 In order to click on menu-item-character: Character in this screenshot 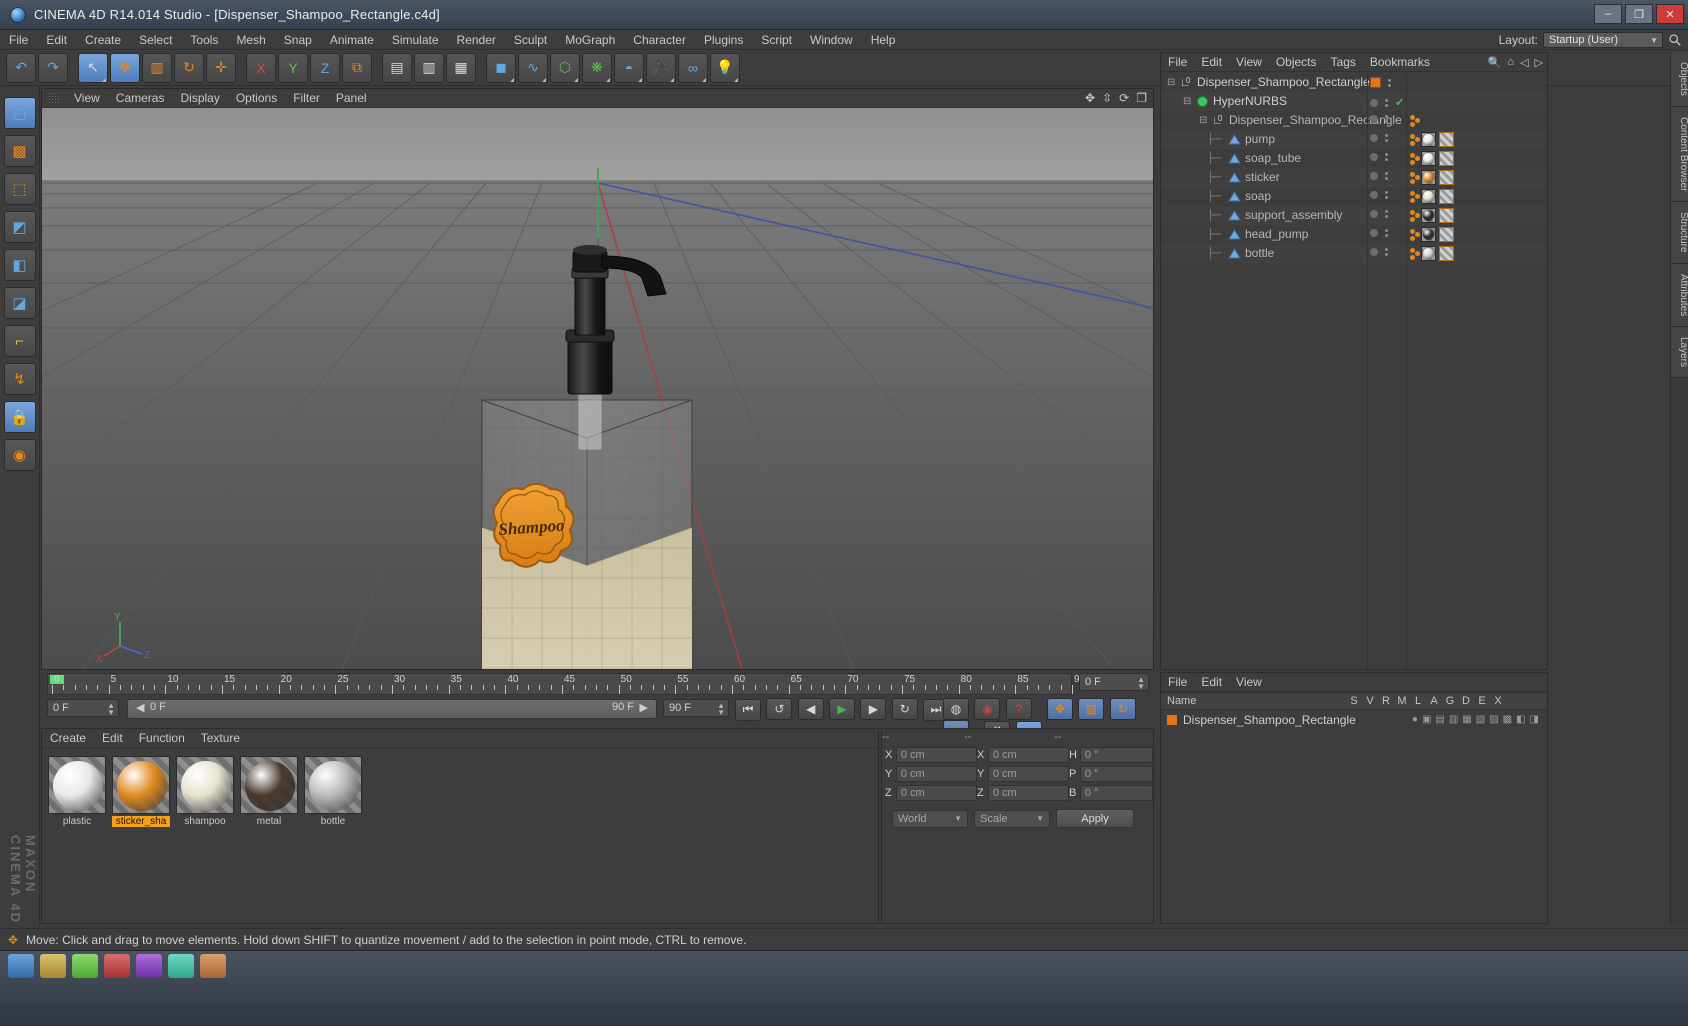, I will do `click(659, 40)`.